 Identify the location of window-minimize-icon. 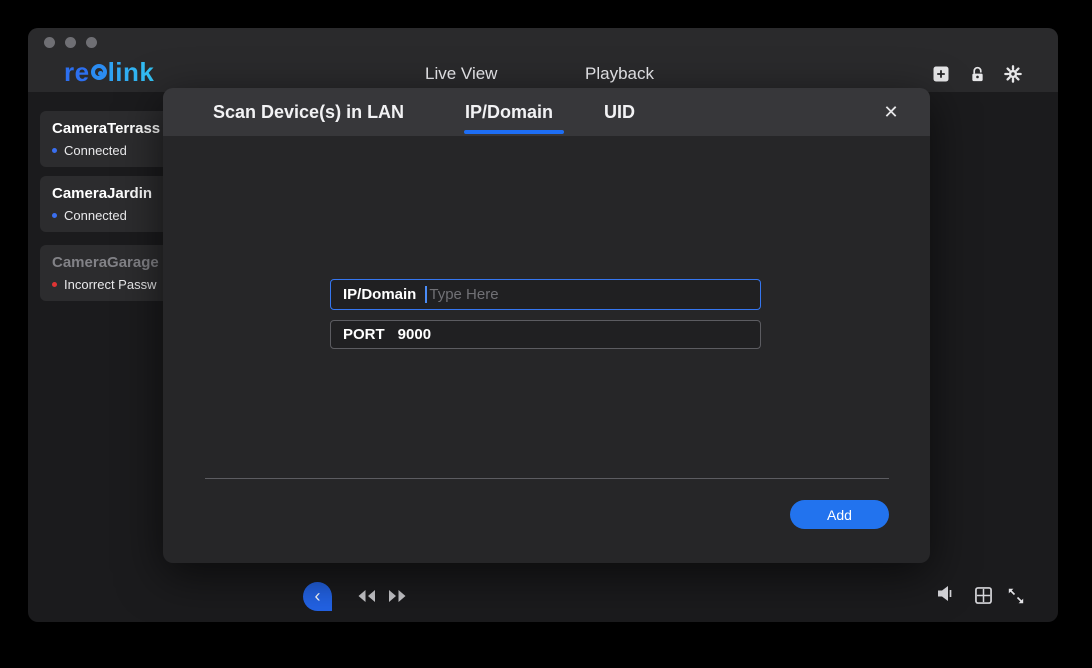
(70, 42).